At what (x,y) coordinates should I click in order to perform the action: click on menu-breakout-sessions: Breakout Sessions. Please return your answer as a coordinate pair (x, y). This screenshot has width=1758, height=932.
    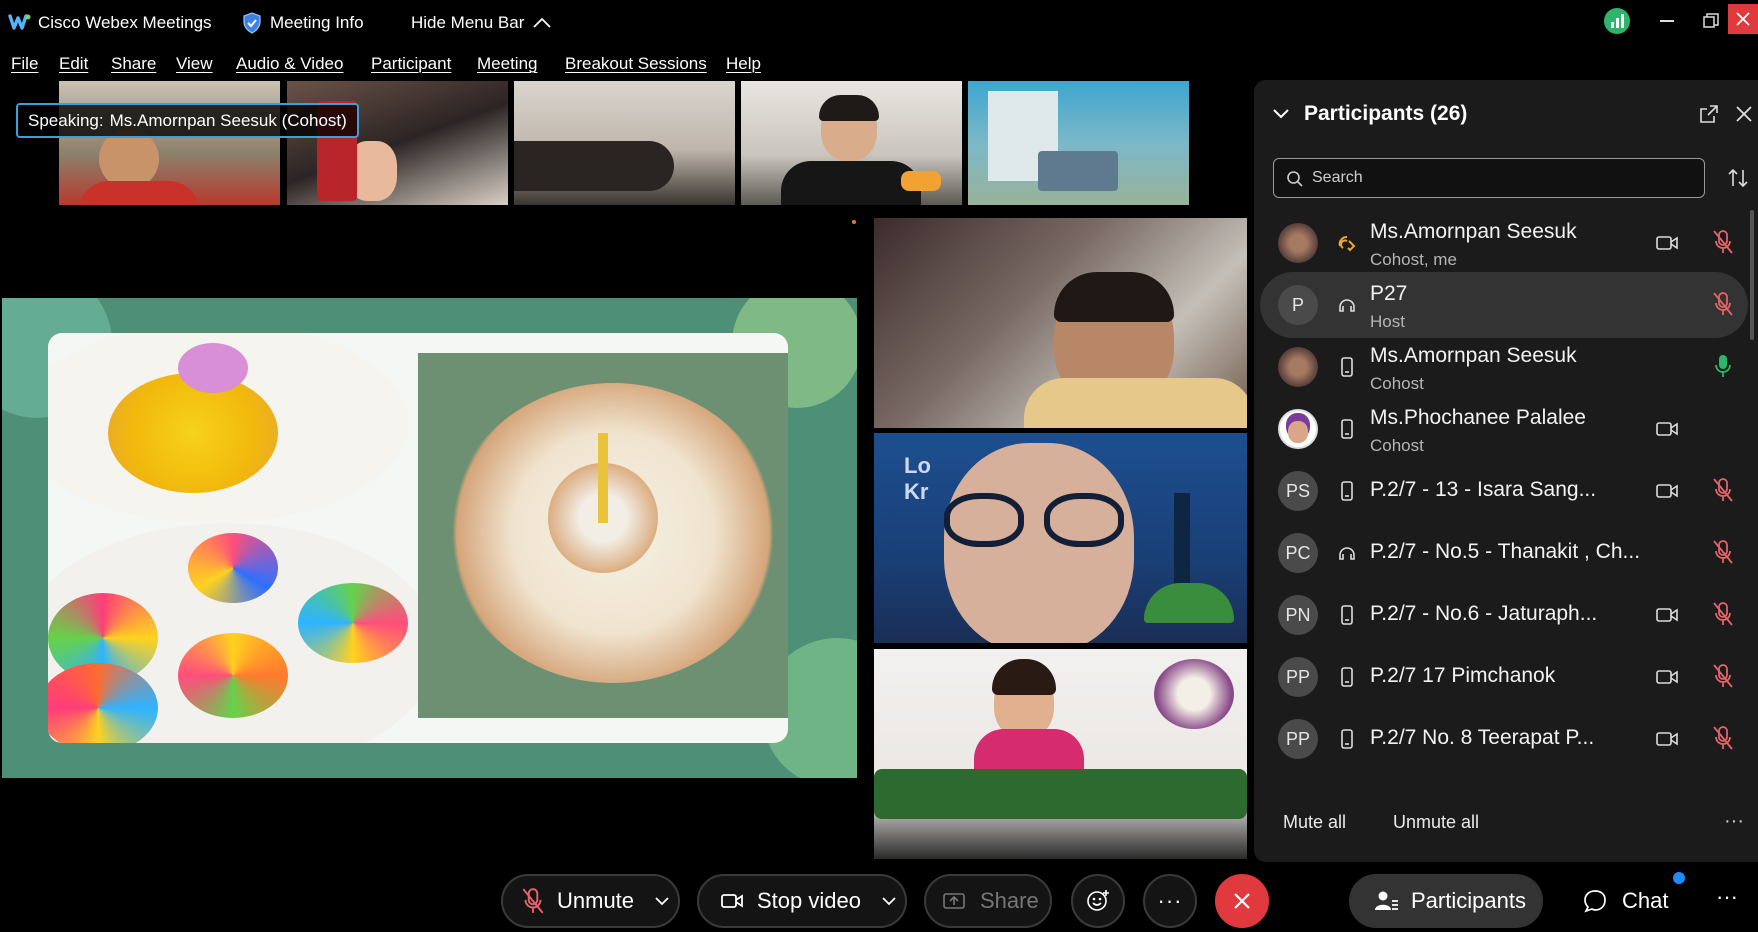
    Looking at the image, I should click on (636, 64).